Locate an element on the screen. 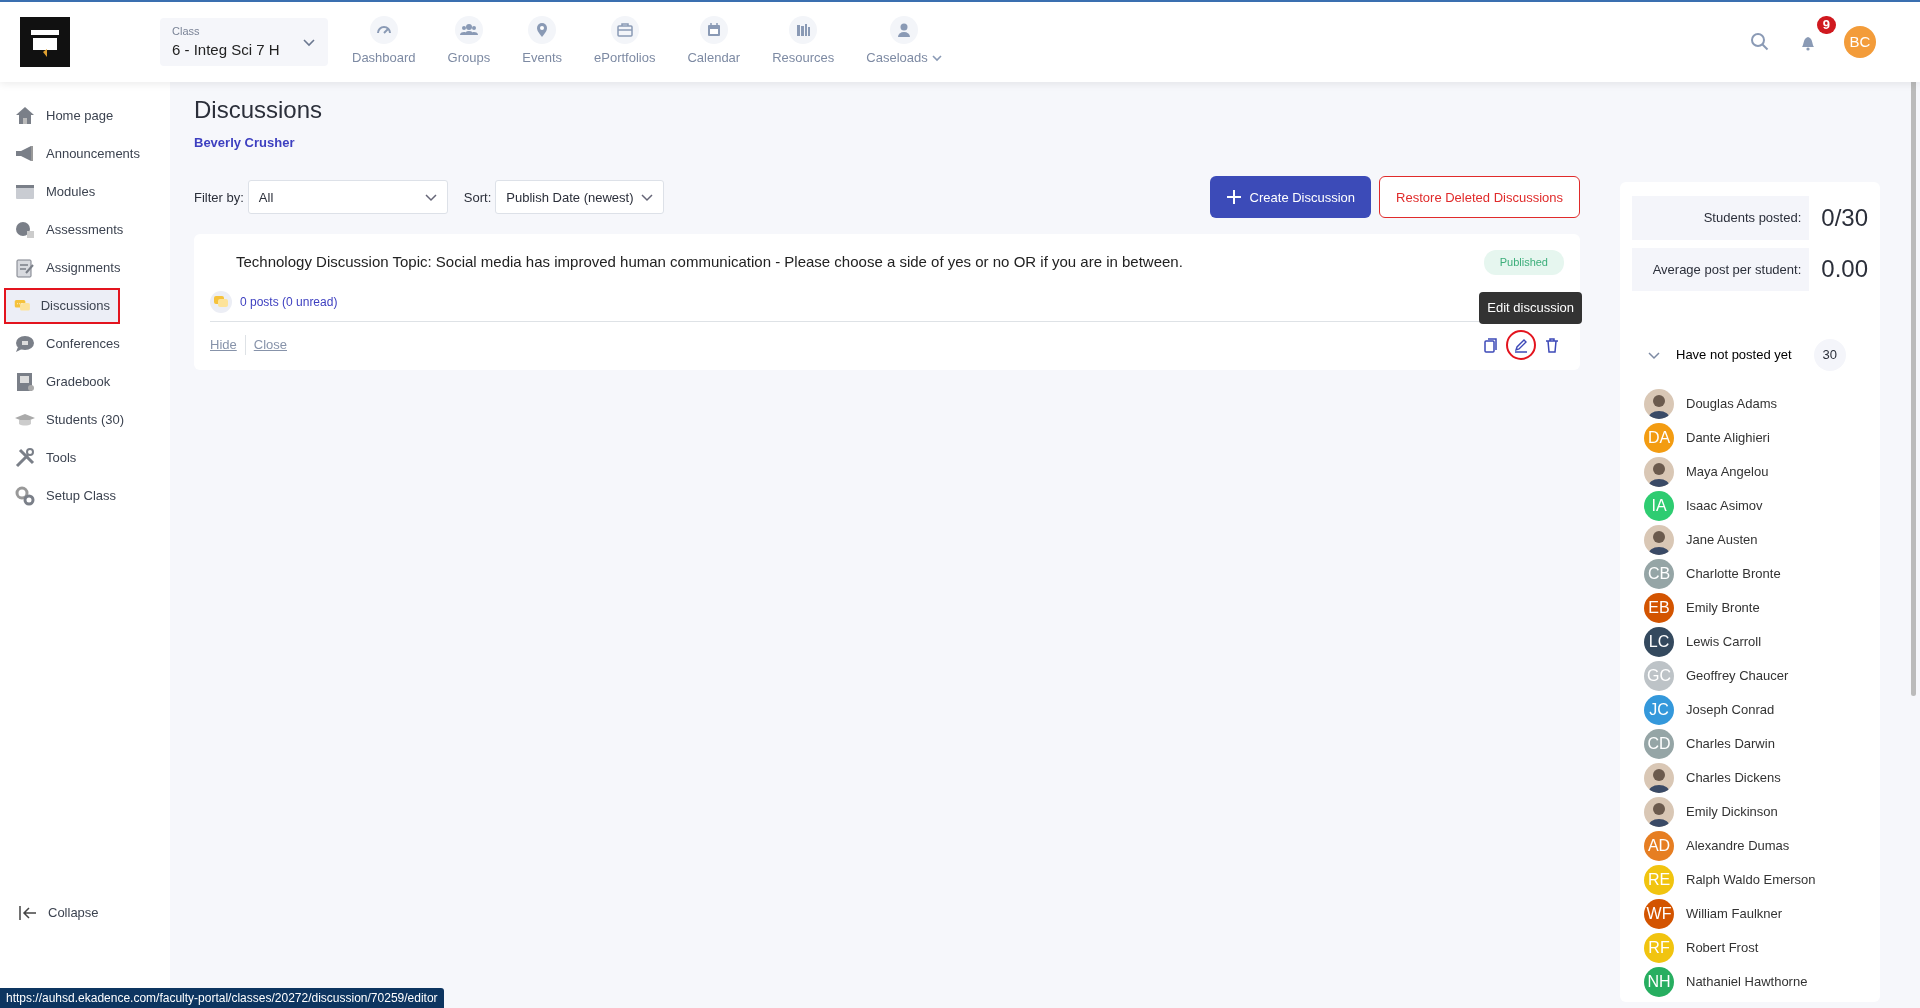  nav-item: Resources is located at coordinates (803, 42).